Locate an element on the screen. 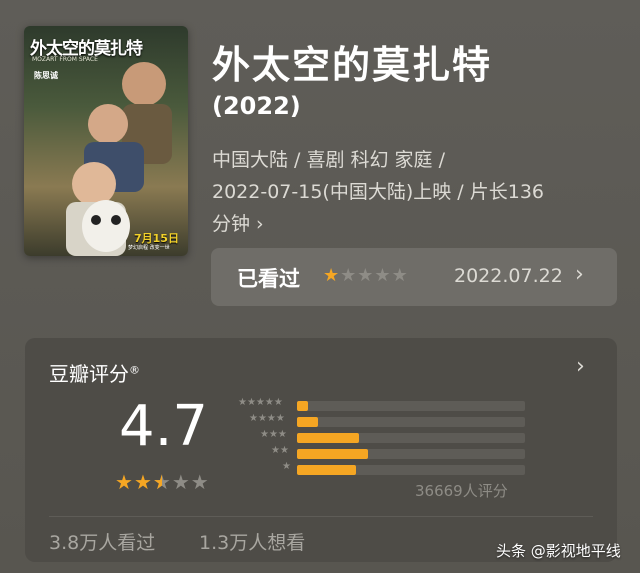 Image resolution: width=640 pixels, height=573 pixels. rating-score: 4.7 is located at coordinates (164, 426).